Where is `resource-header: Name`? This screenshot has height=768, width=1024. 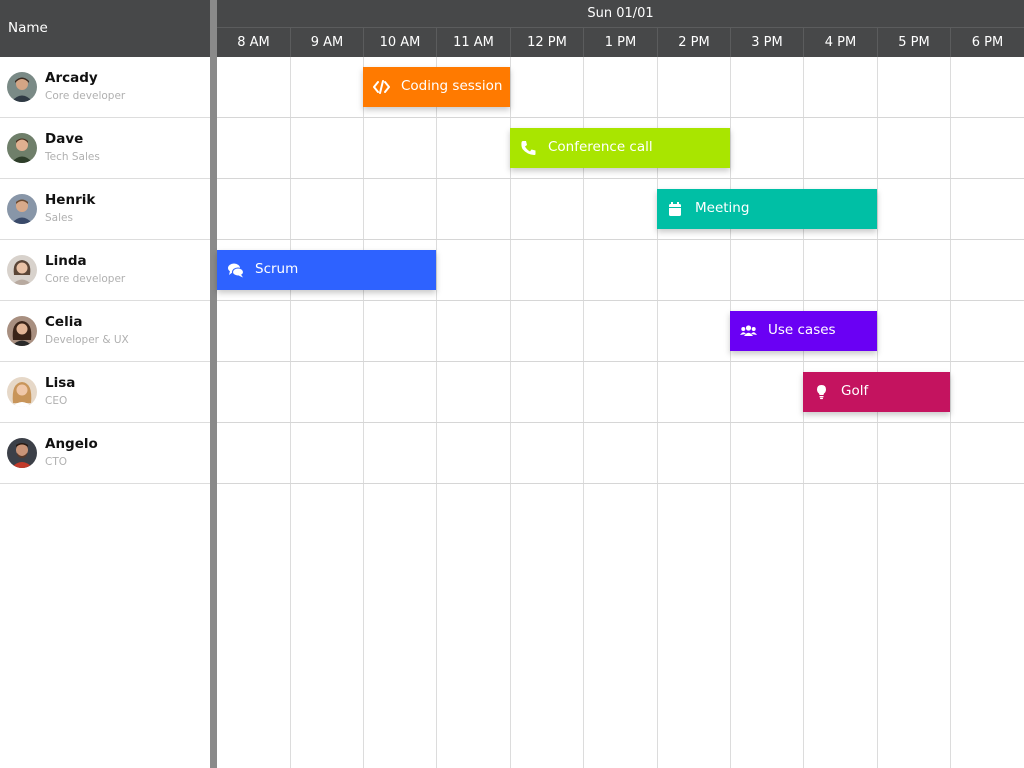
resource-header: Name is located at coordinates (105, 28).